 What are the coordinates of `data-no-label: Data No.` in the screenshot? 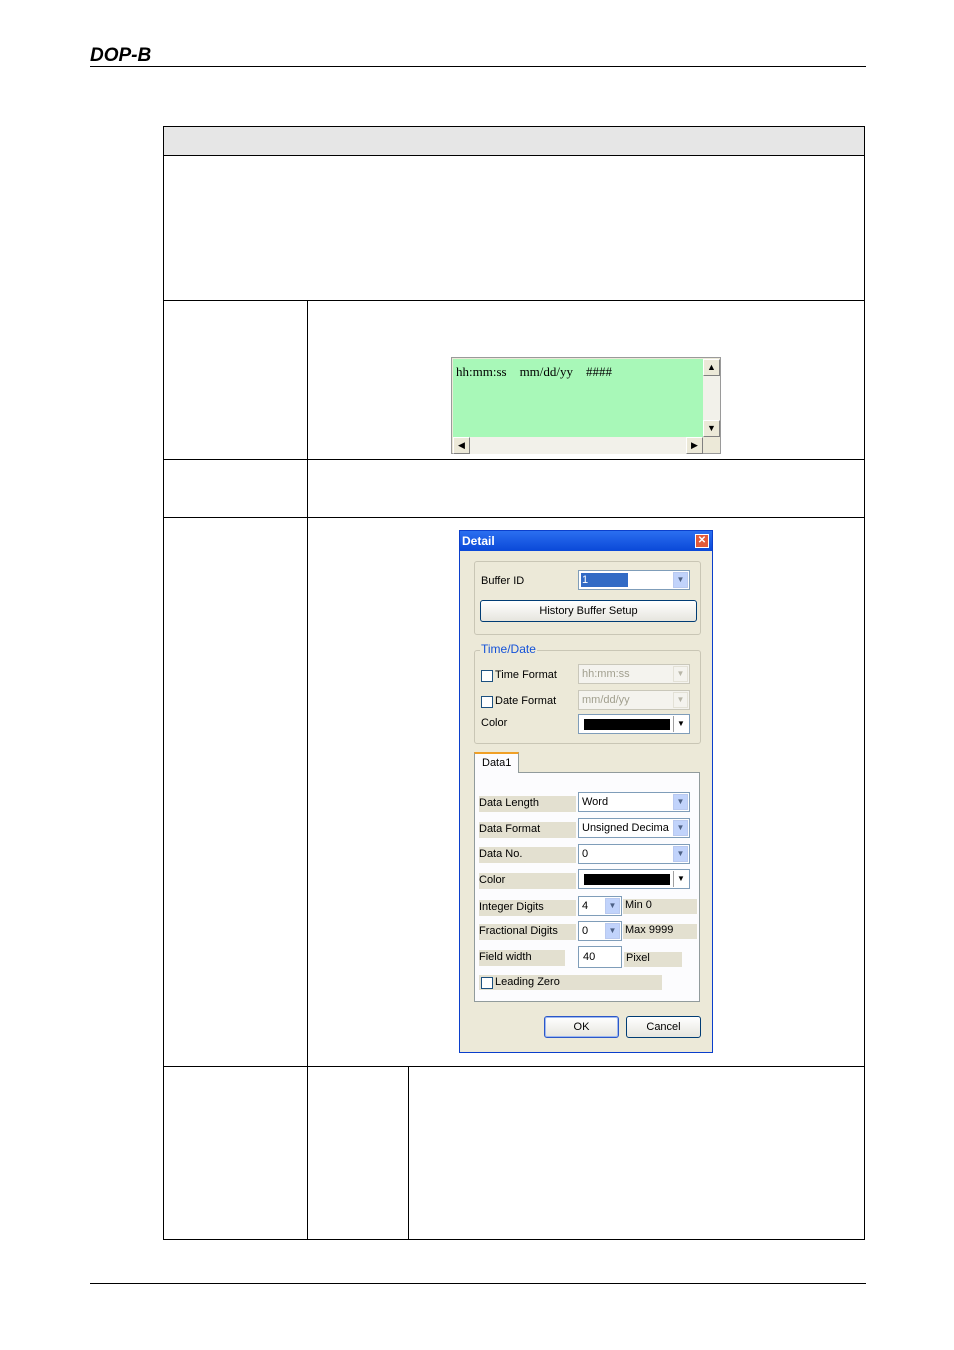 It's located at (527, 855).